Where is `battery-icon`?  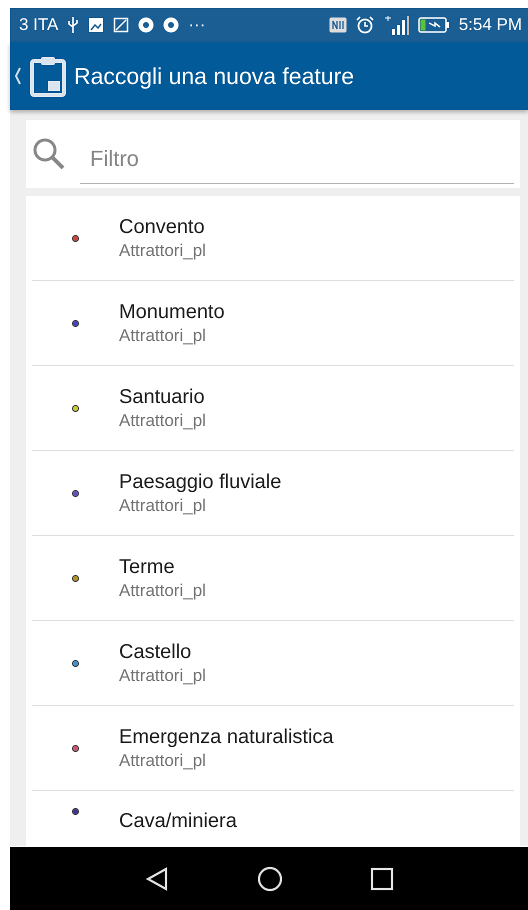
battery-icon is located at coordinates (434, 25).